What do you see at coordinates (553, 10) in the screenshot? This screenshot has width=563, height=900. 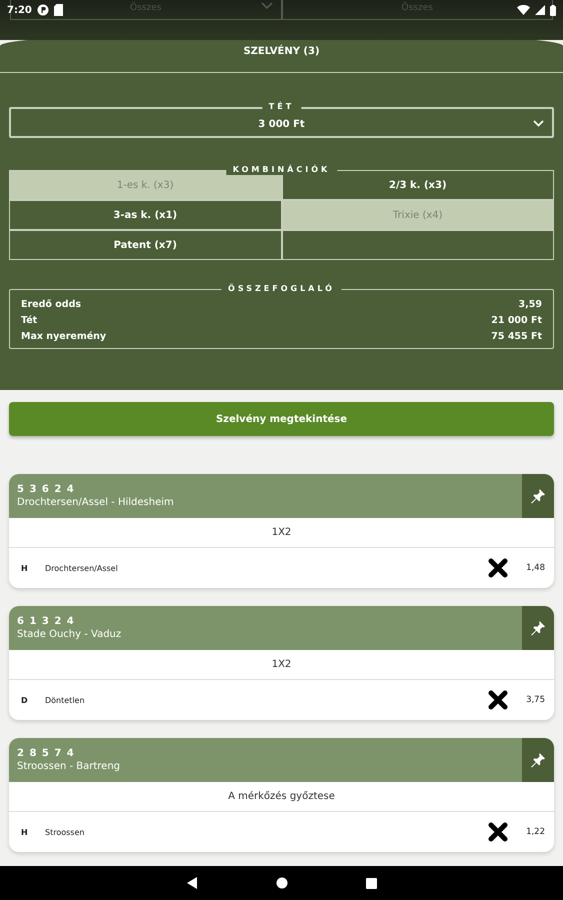 I see `battery-icon` at bounding box center [553, 10].